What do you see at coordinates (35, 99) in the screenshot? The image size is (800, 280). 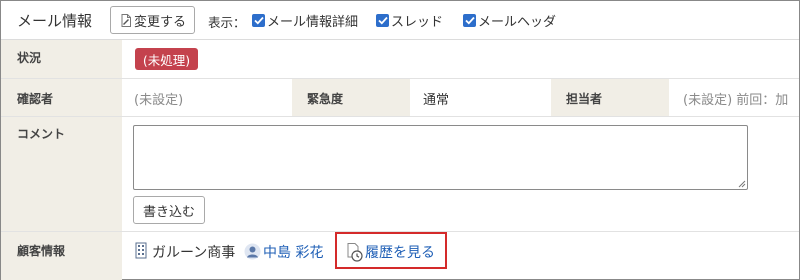 I see `confirm-label: 確認者` at bounding box center [35, 99].